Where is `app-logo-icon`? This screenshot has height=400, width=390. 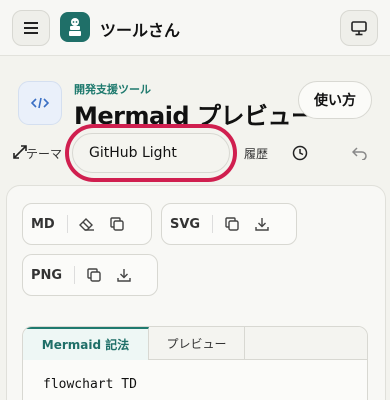 app-logo-icon is located at coordinates (75, 27).